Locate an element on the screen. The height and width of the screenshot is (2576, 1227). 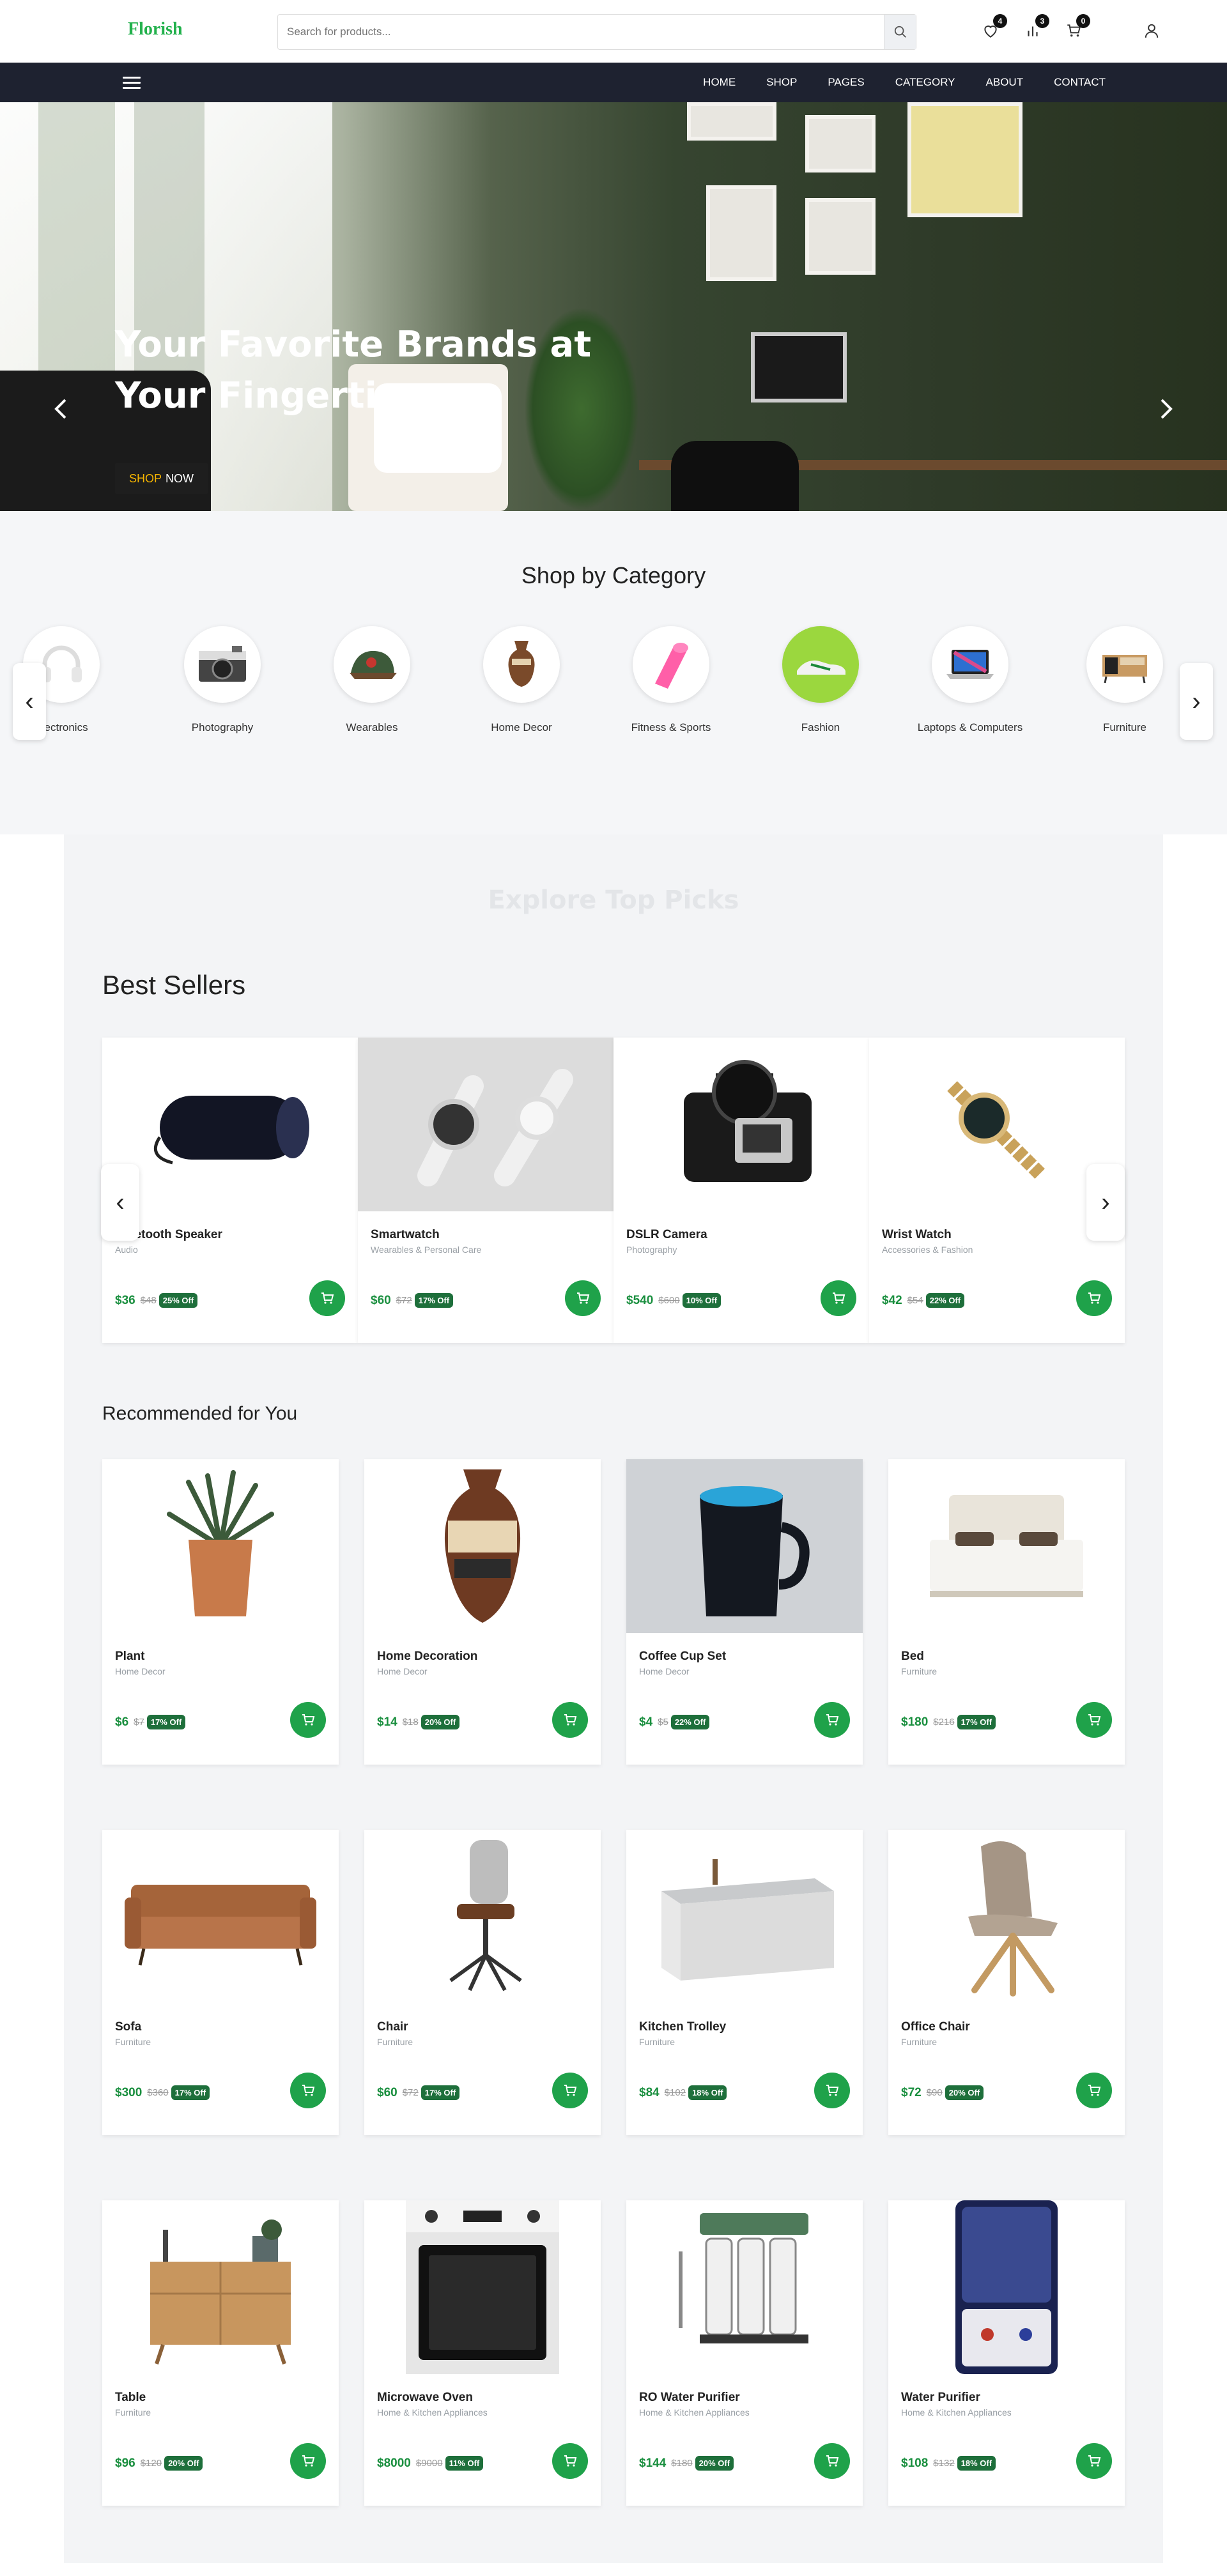
compare-button: 3 is located at coordinates (1035, 27).